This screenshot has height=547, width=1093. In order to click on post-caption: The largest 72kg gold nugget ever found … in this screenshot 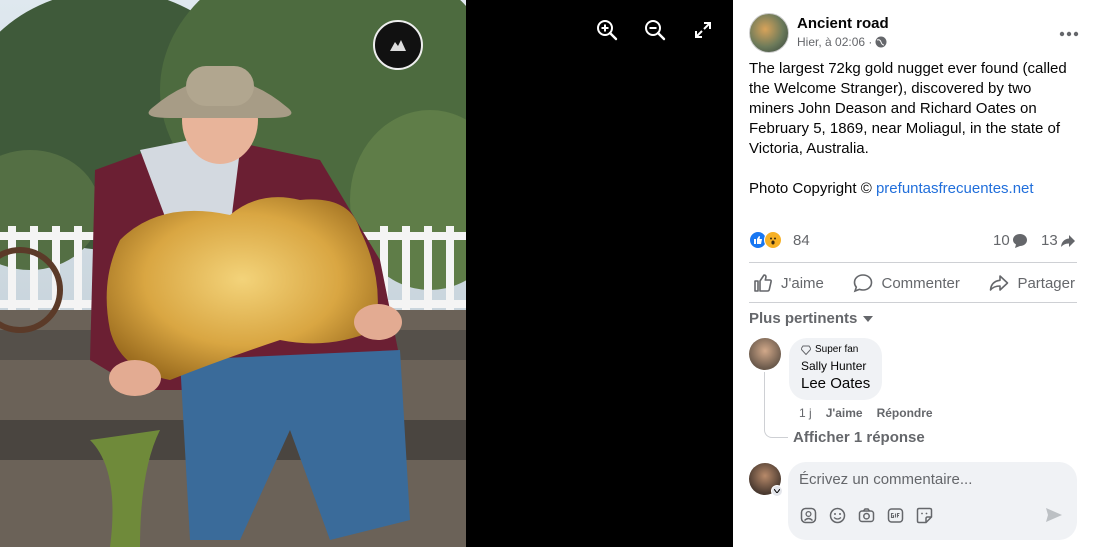, I will do `click(908, 108)`.